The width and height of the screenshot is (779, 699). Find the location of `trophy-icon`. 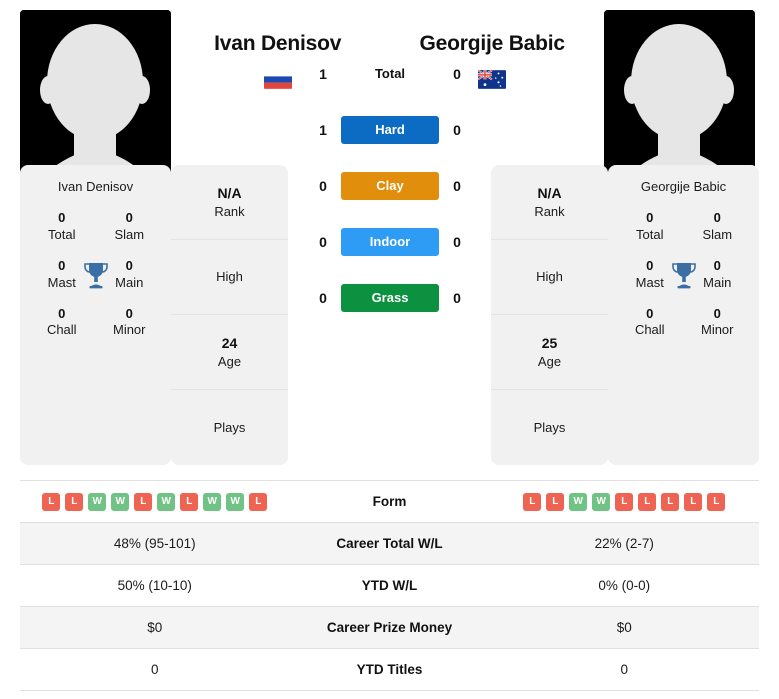

trophy-icon is located at coordinates (684, 275).